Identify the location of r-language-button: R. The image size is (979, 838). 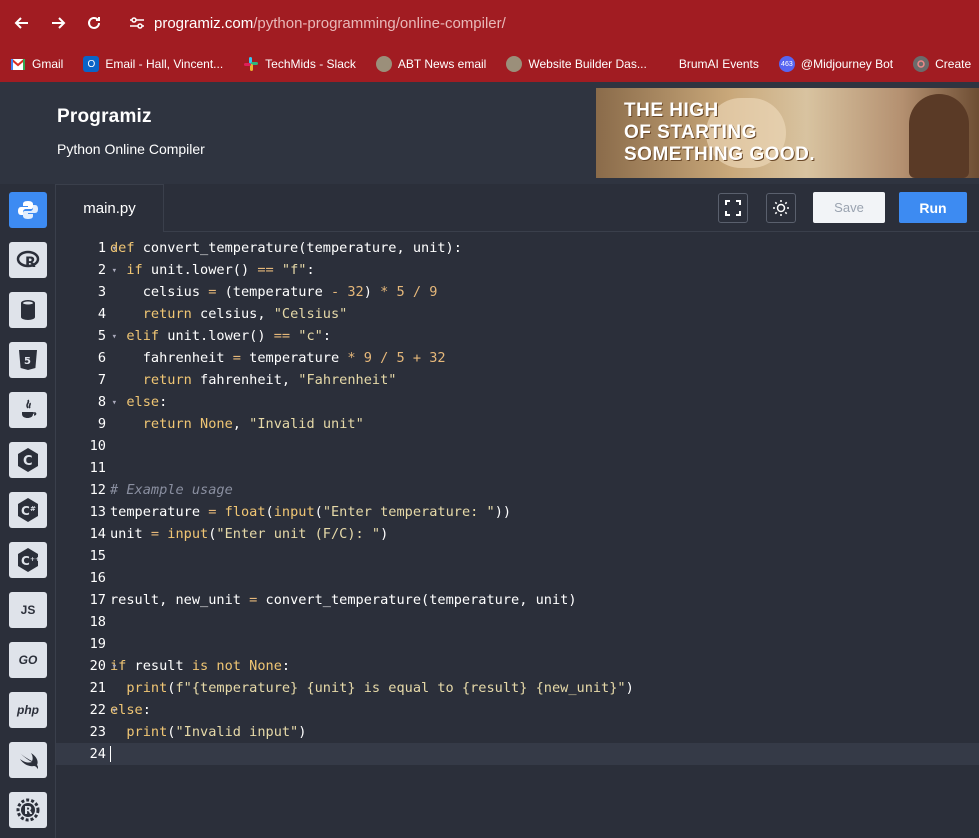
(28, 260).